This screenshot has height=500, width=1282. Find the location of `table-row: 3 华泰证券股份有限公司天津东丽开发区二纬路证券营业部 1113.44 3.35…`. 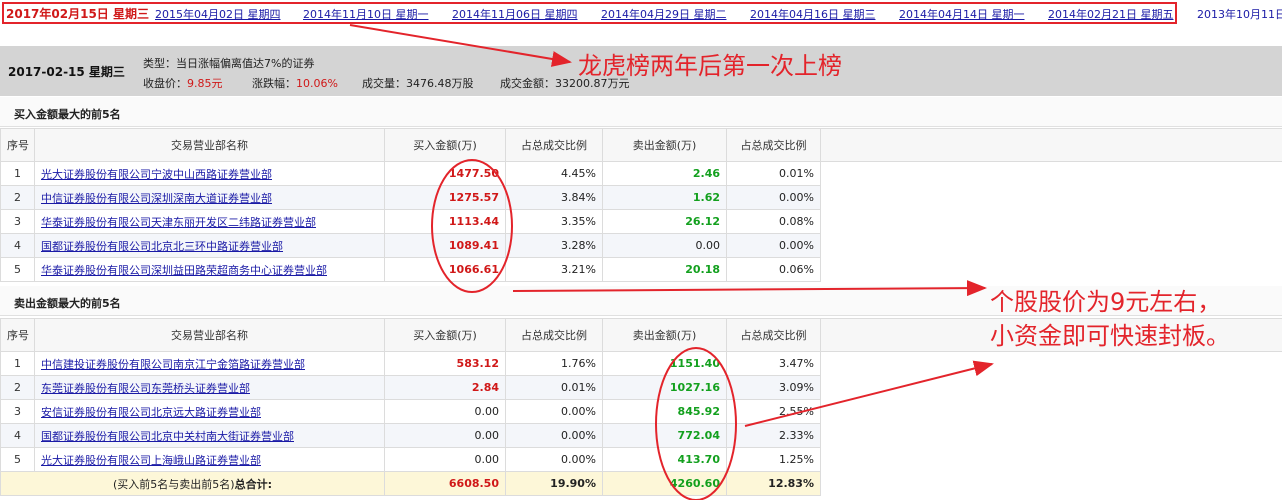

table-row: 3 华泰证券股份有限公司天津东丽开发区二纬路证券营业部 1113.44 3.35… is located at coordinates (641, 221).